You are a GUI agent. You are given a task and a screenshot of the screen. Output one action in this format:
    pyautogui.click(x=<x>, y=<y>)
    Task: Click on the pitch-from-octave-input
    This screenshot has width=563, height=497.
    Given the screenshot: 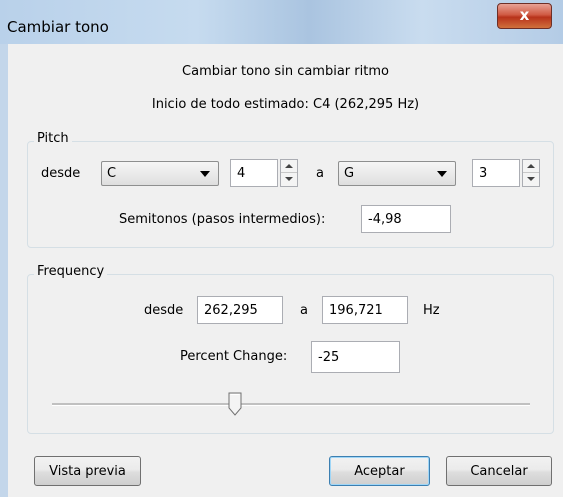 What is the action you would take?
    pyautogui.click(x=254, y=173)
    